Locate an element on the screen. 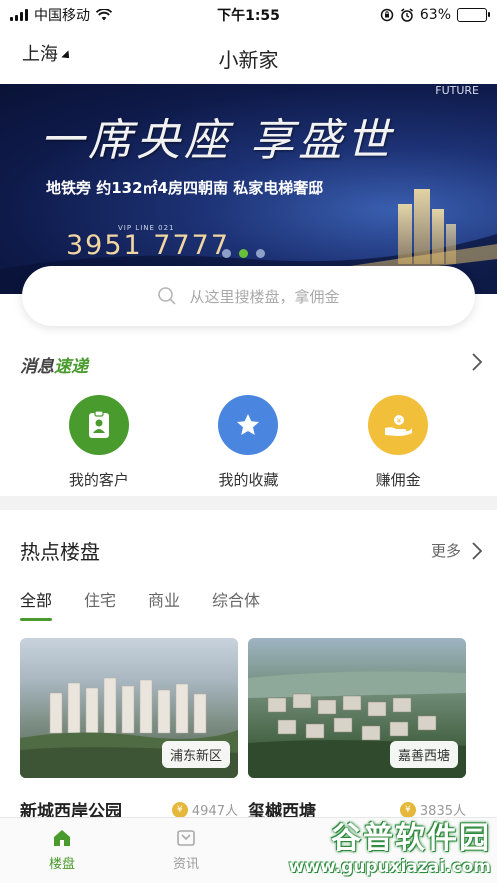 The width and height of the screenshot is (497, 883). wifi-icon is located at coordinates (104, 15).